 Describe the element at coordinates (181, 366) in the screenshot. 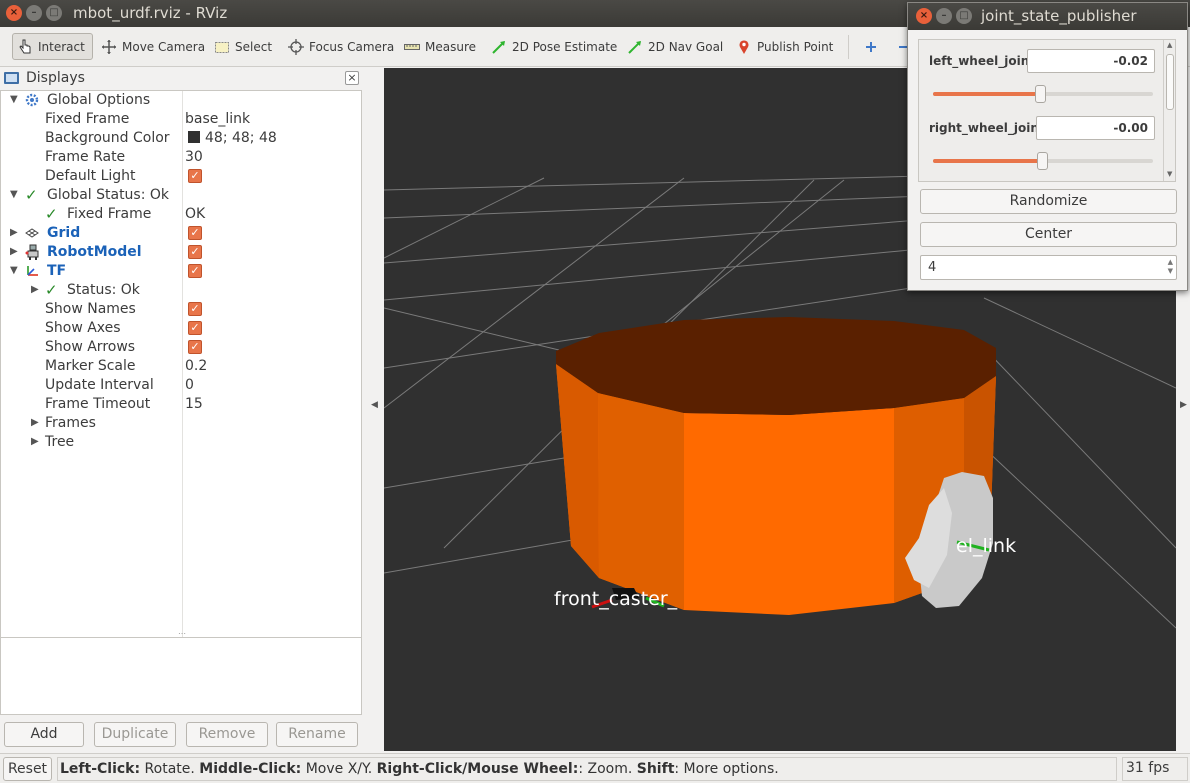

I see `tree-row-marker-scale: Marker Scale 0.2` at that location.